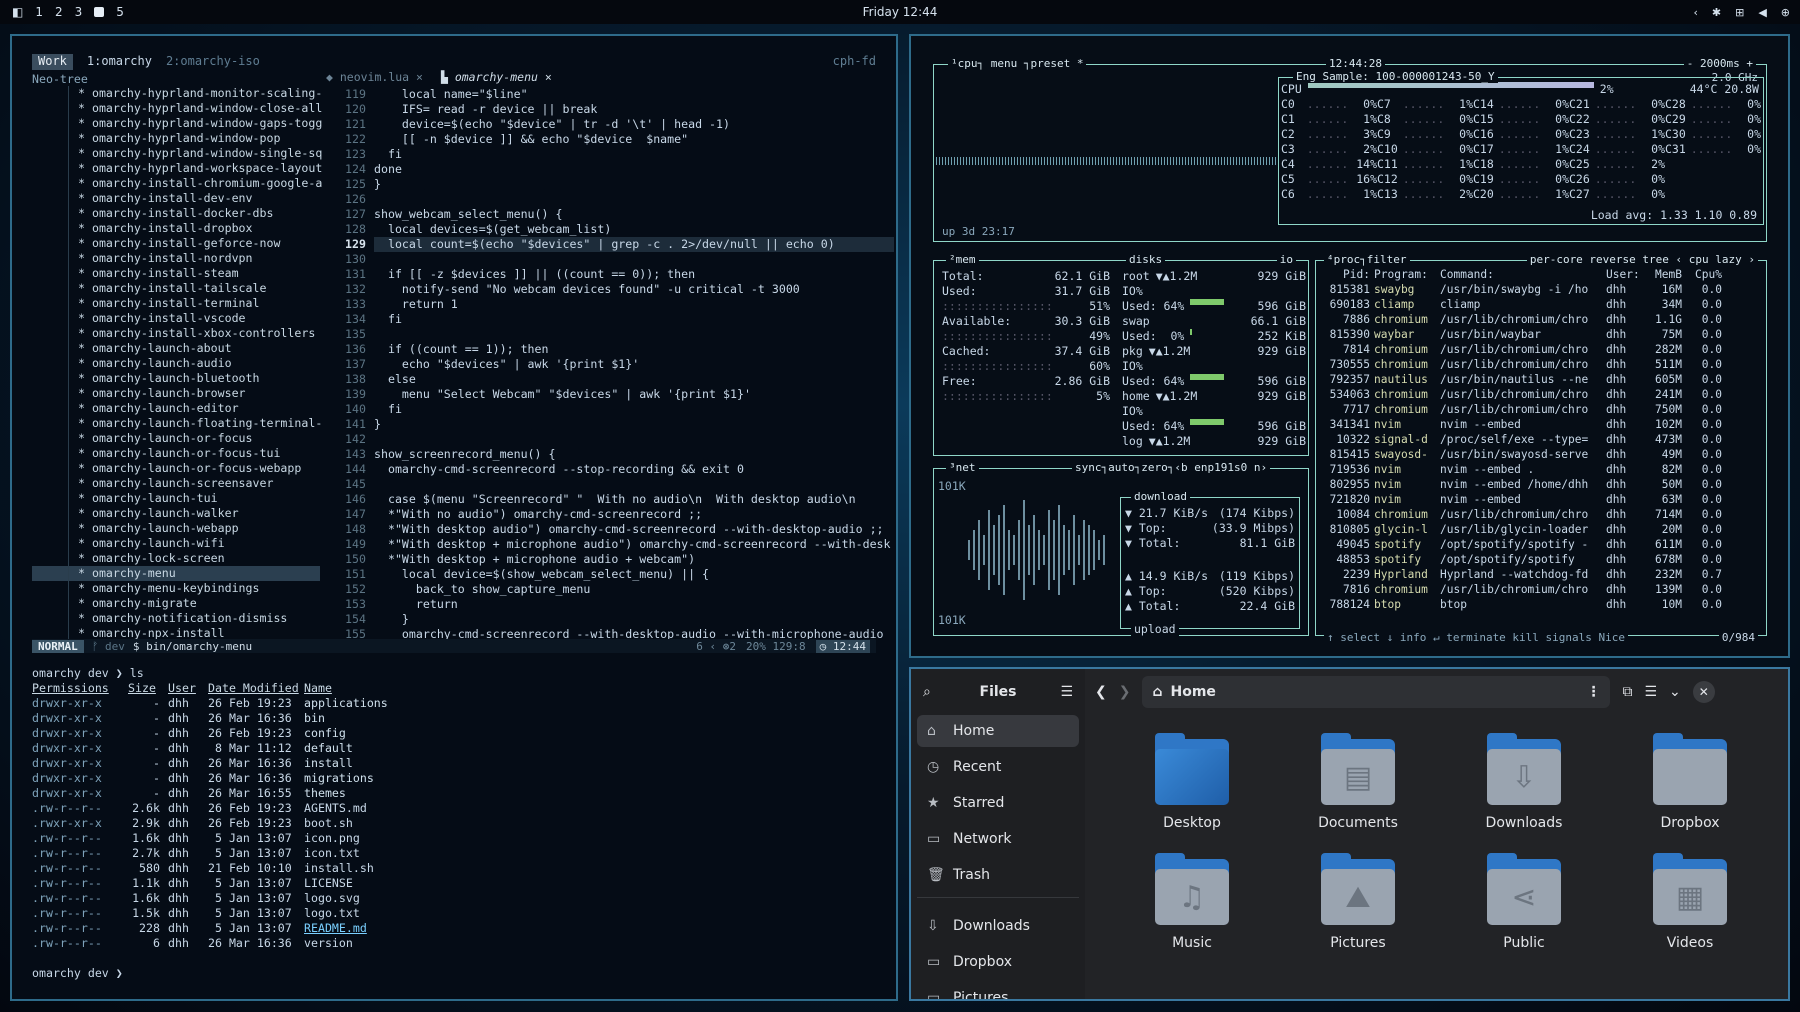 This screenshot has width=1800, height=1012. Describe the element at coordinates (1171, 467) in the screenshot. I see `net-options: sync┐auto┐zero┐‹b enp191s0 n›` at that location.